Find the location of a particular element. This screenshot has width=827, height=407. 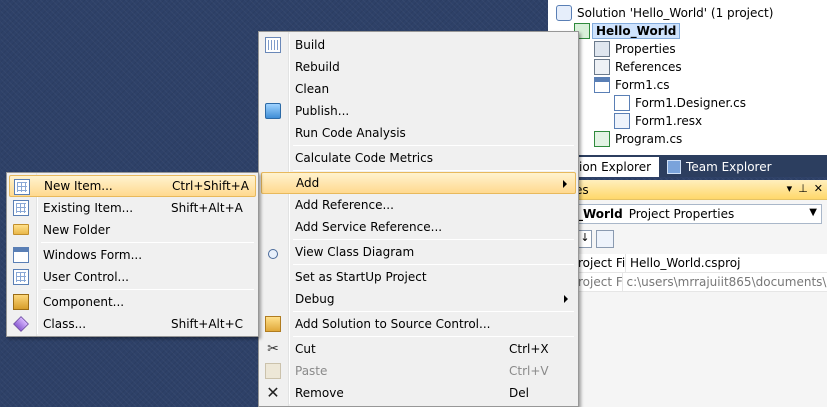

menu-item-label: New Folder is located at coordinates (77, 230).